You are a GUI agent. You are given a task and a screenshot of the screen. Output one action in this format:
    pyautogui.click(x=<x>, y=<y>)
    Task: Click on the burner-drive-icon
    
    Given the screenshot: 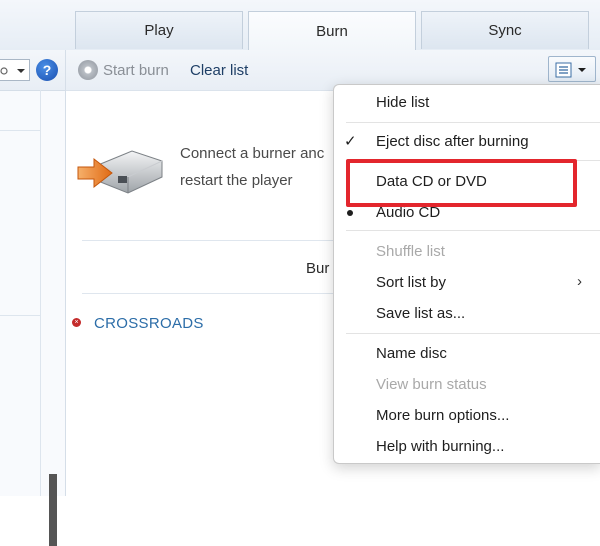 What is the action you would take?
    pyautogui.click(x=120, y=172)
    